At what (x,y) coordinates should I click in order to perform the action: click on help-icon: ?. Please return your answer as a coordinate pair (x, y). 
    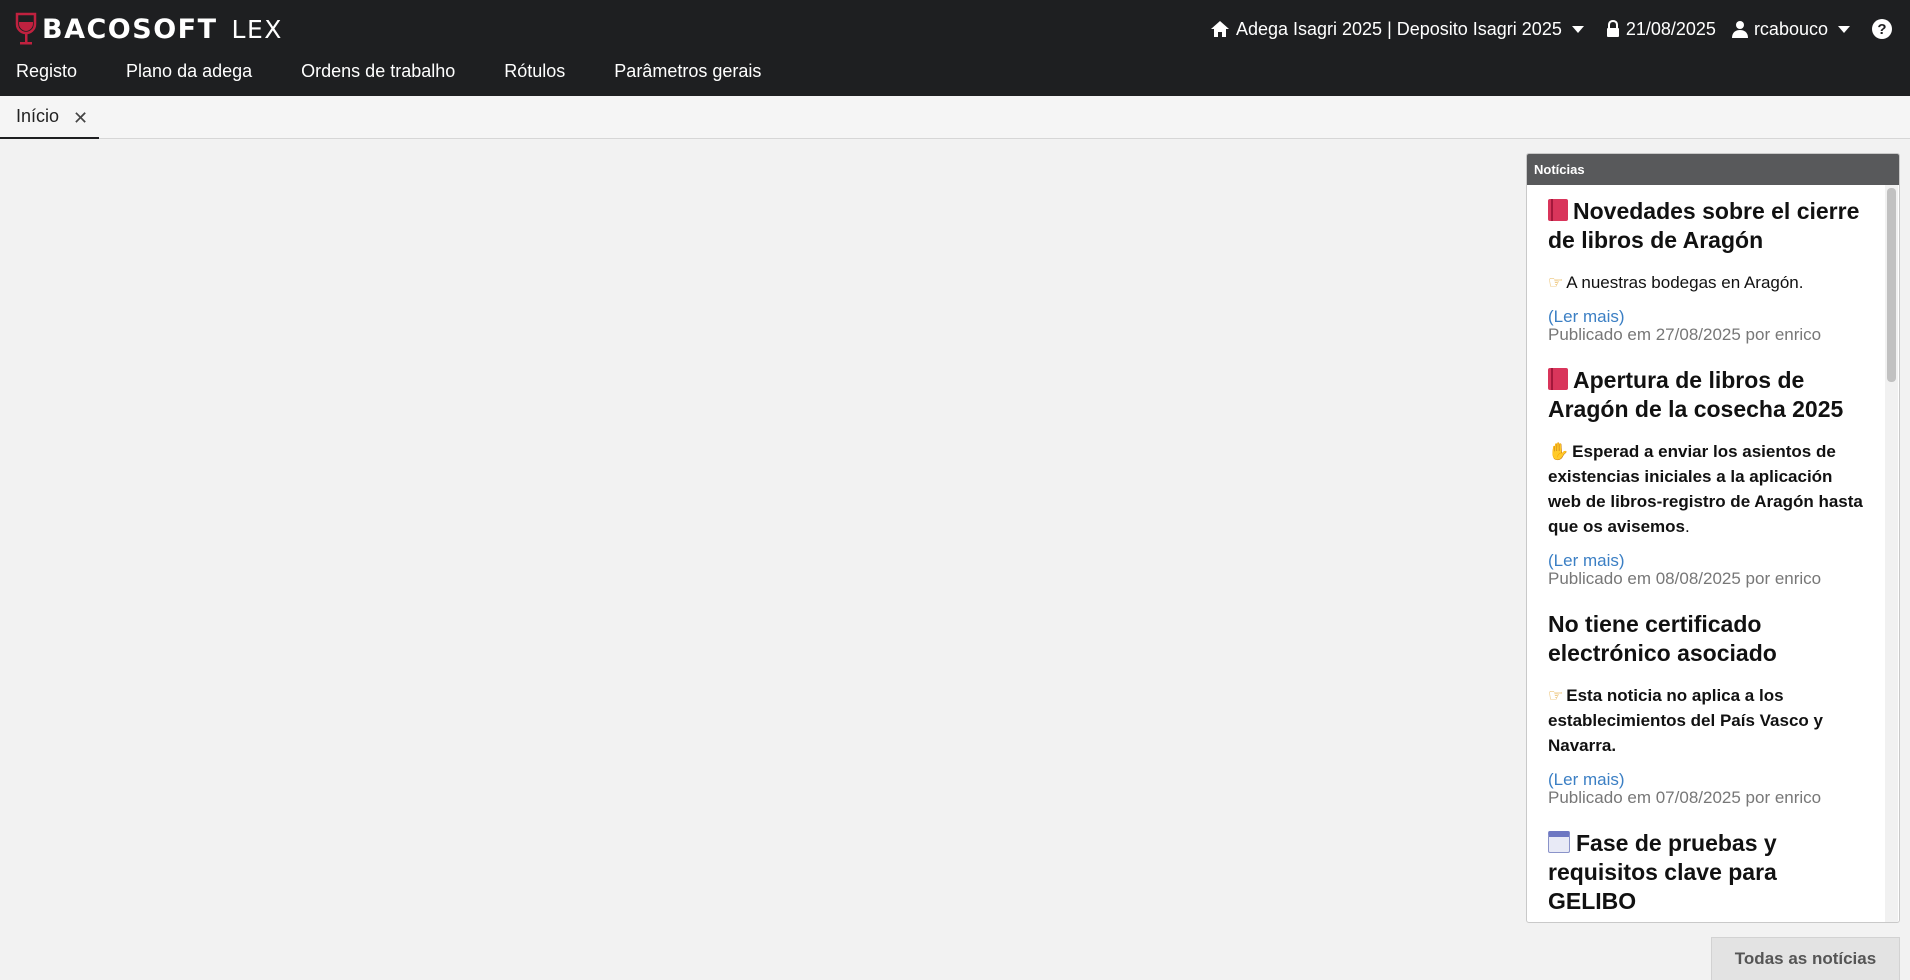
    Looking at the image, I should click on (1882, 29).